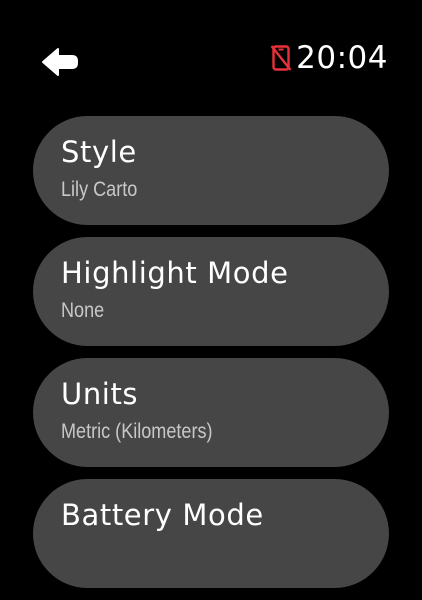  I want to click on setting-value: None, so click(83, 310).